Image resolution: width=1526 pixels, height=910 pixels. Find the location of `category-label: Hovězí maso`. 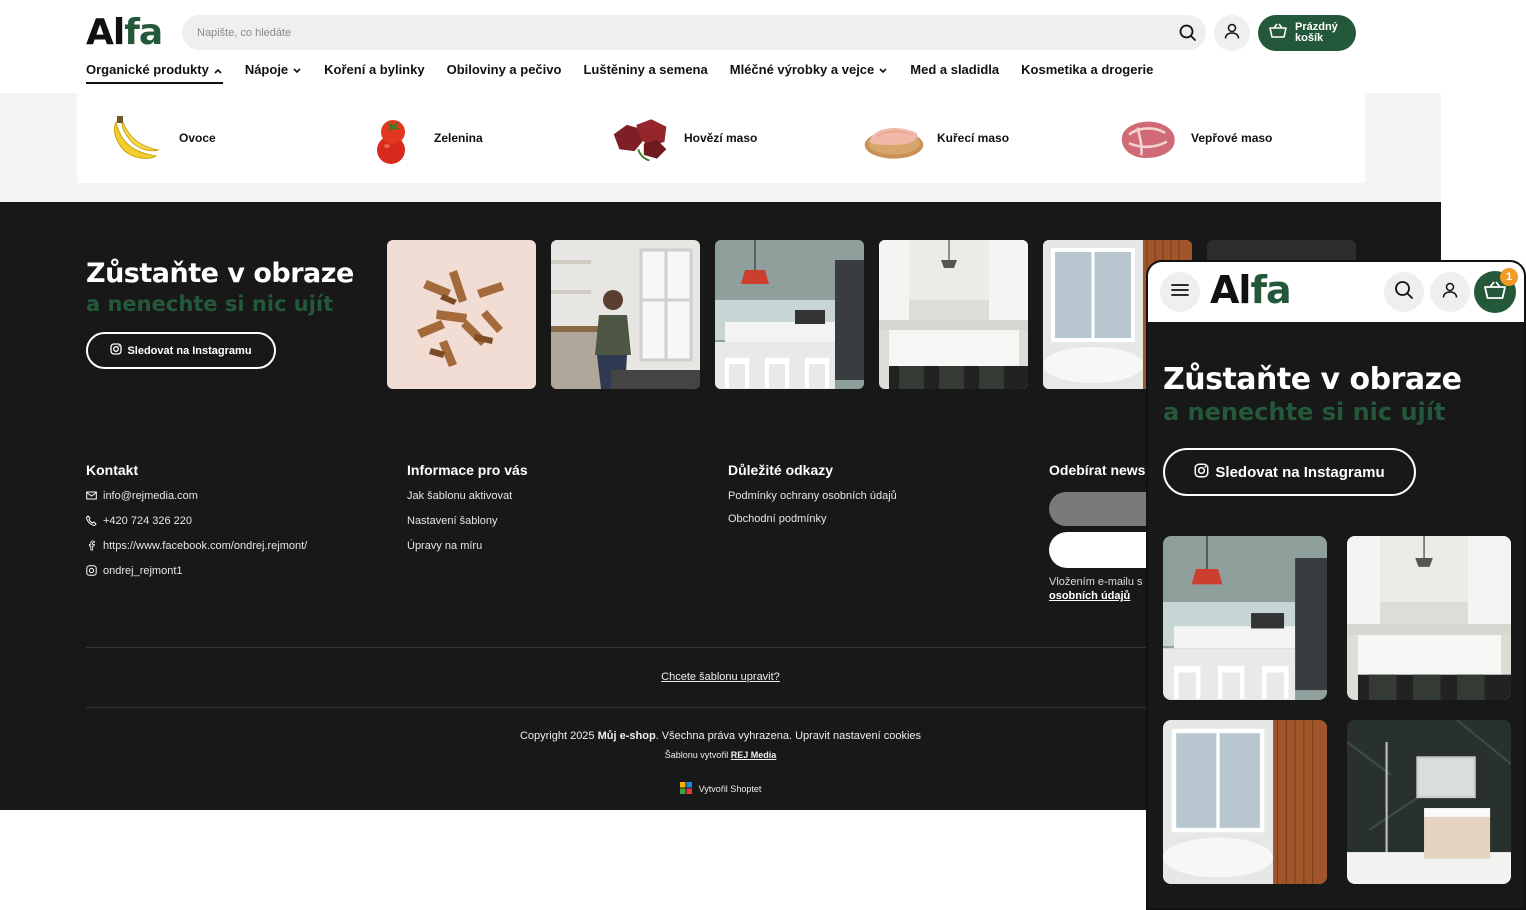

category-label: Hovězí maso is located at coordinates (721, 138).